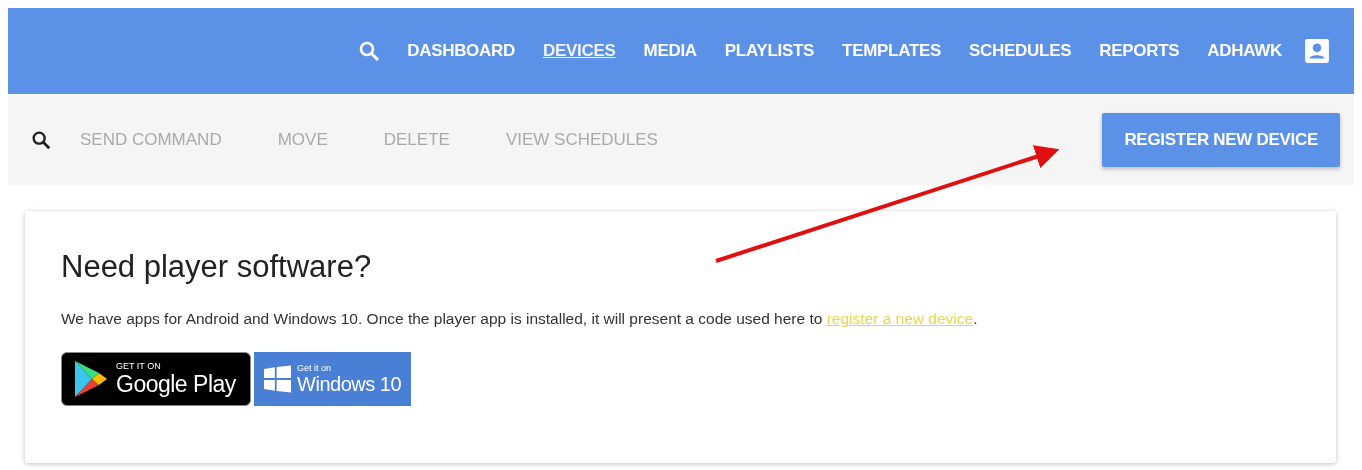 The image size is (1362, 470). What do you see at coordinates (579, 51) in the screenshot?
I see `nav-link: DEVICES` at bounding box center [579, 51].